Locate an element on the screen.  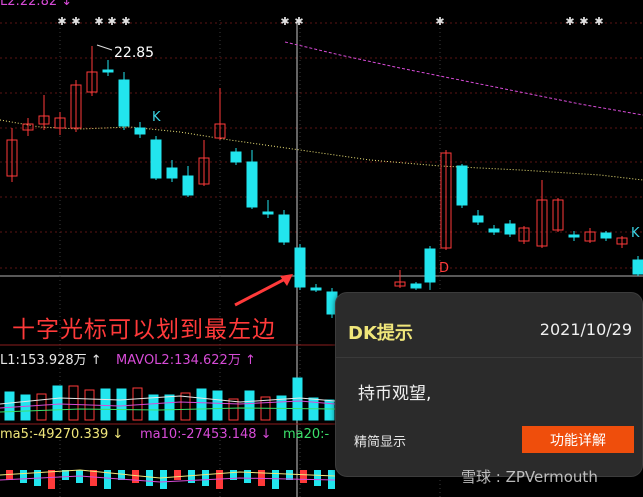
ma-line-magenta is located at coordinates (463, 78).